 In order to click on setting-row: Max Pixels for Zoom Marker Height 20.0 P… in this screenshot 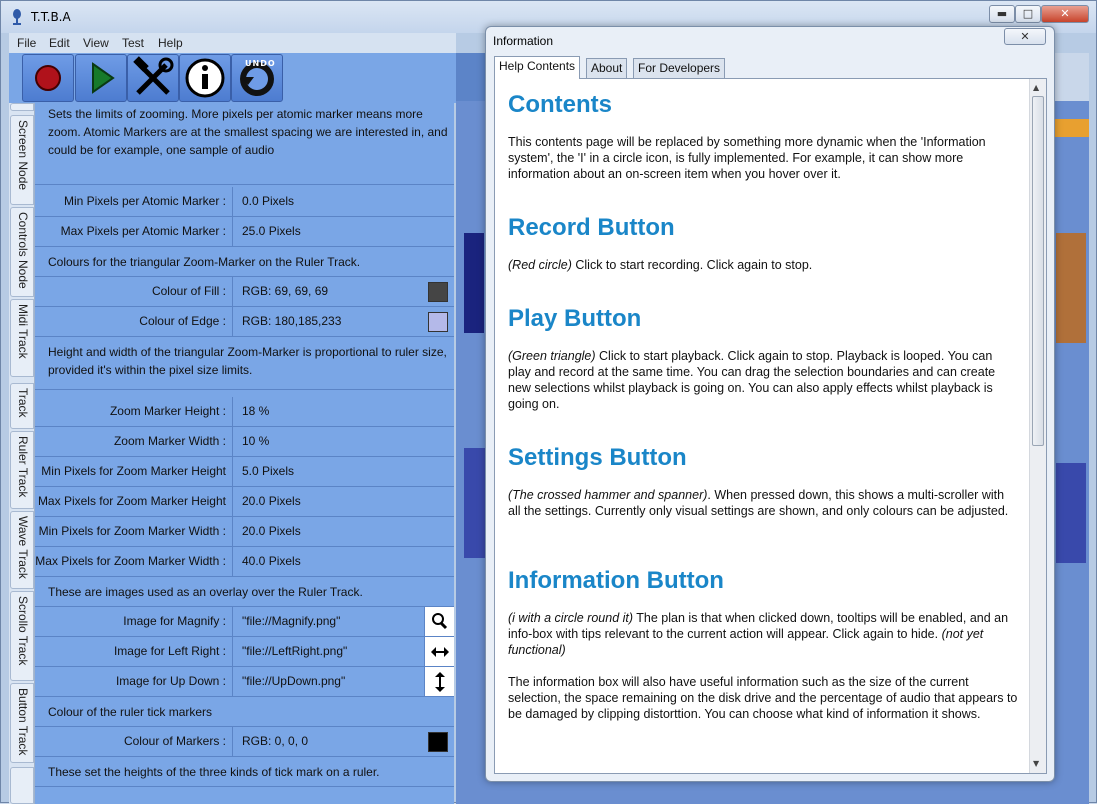, I will do `click(244, 502)`.